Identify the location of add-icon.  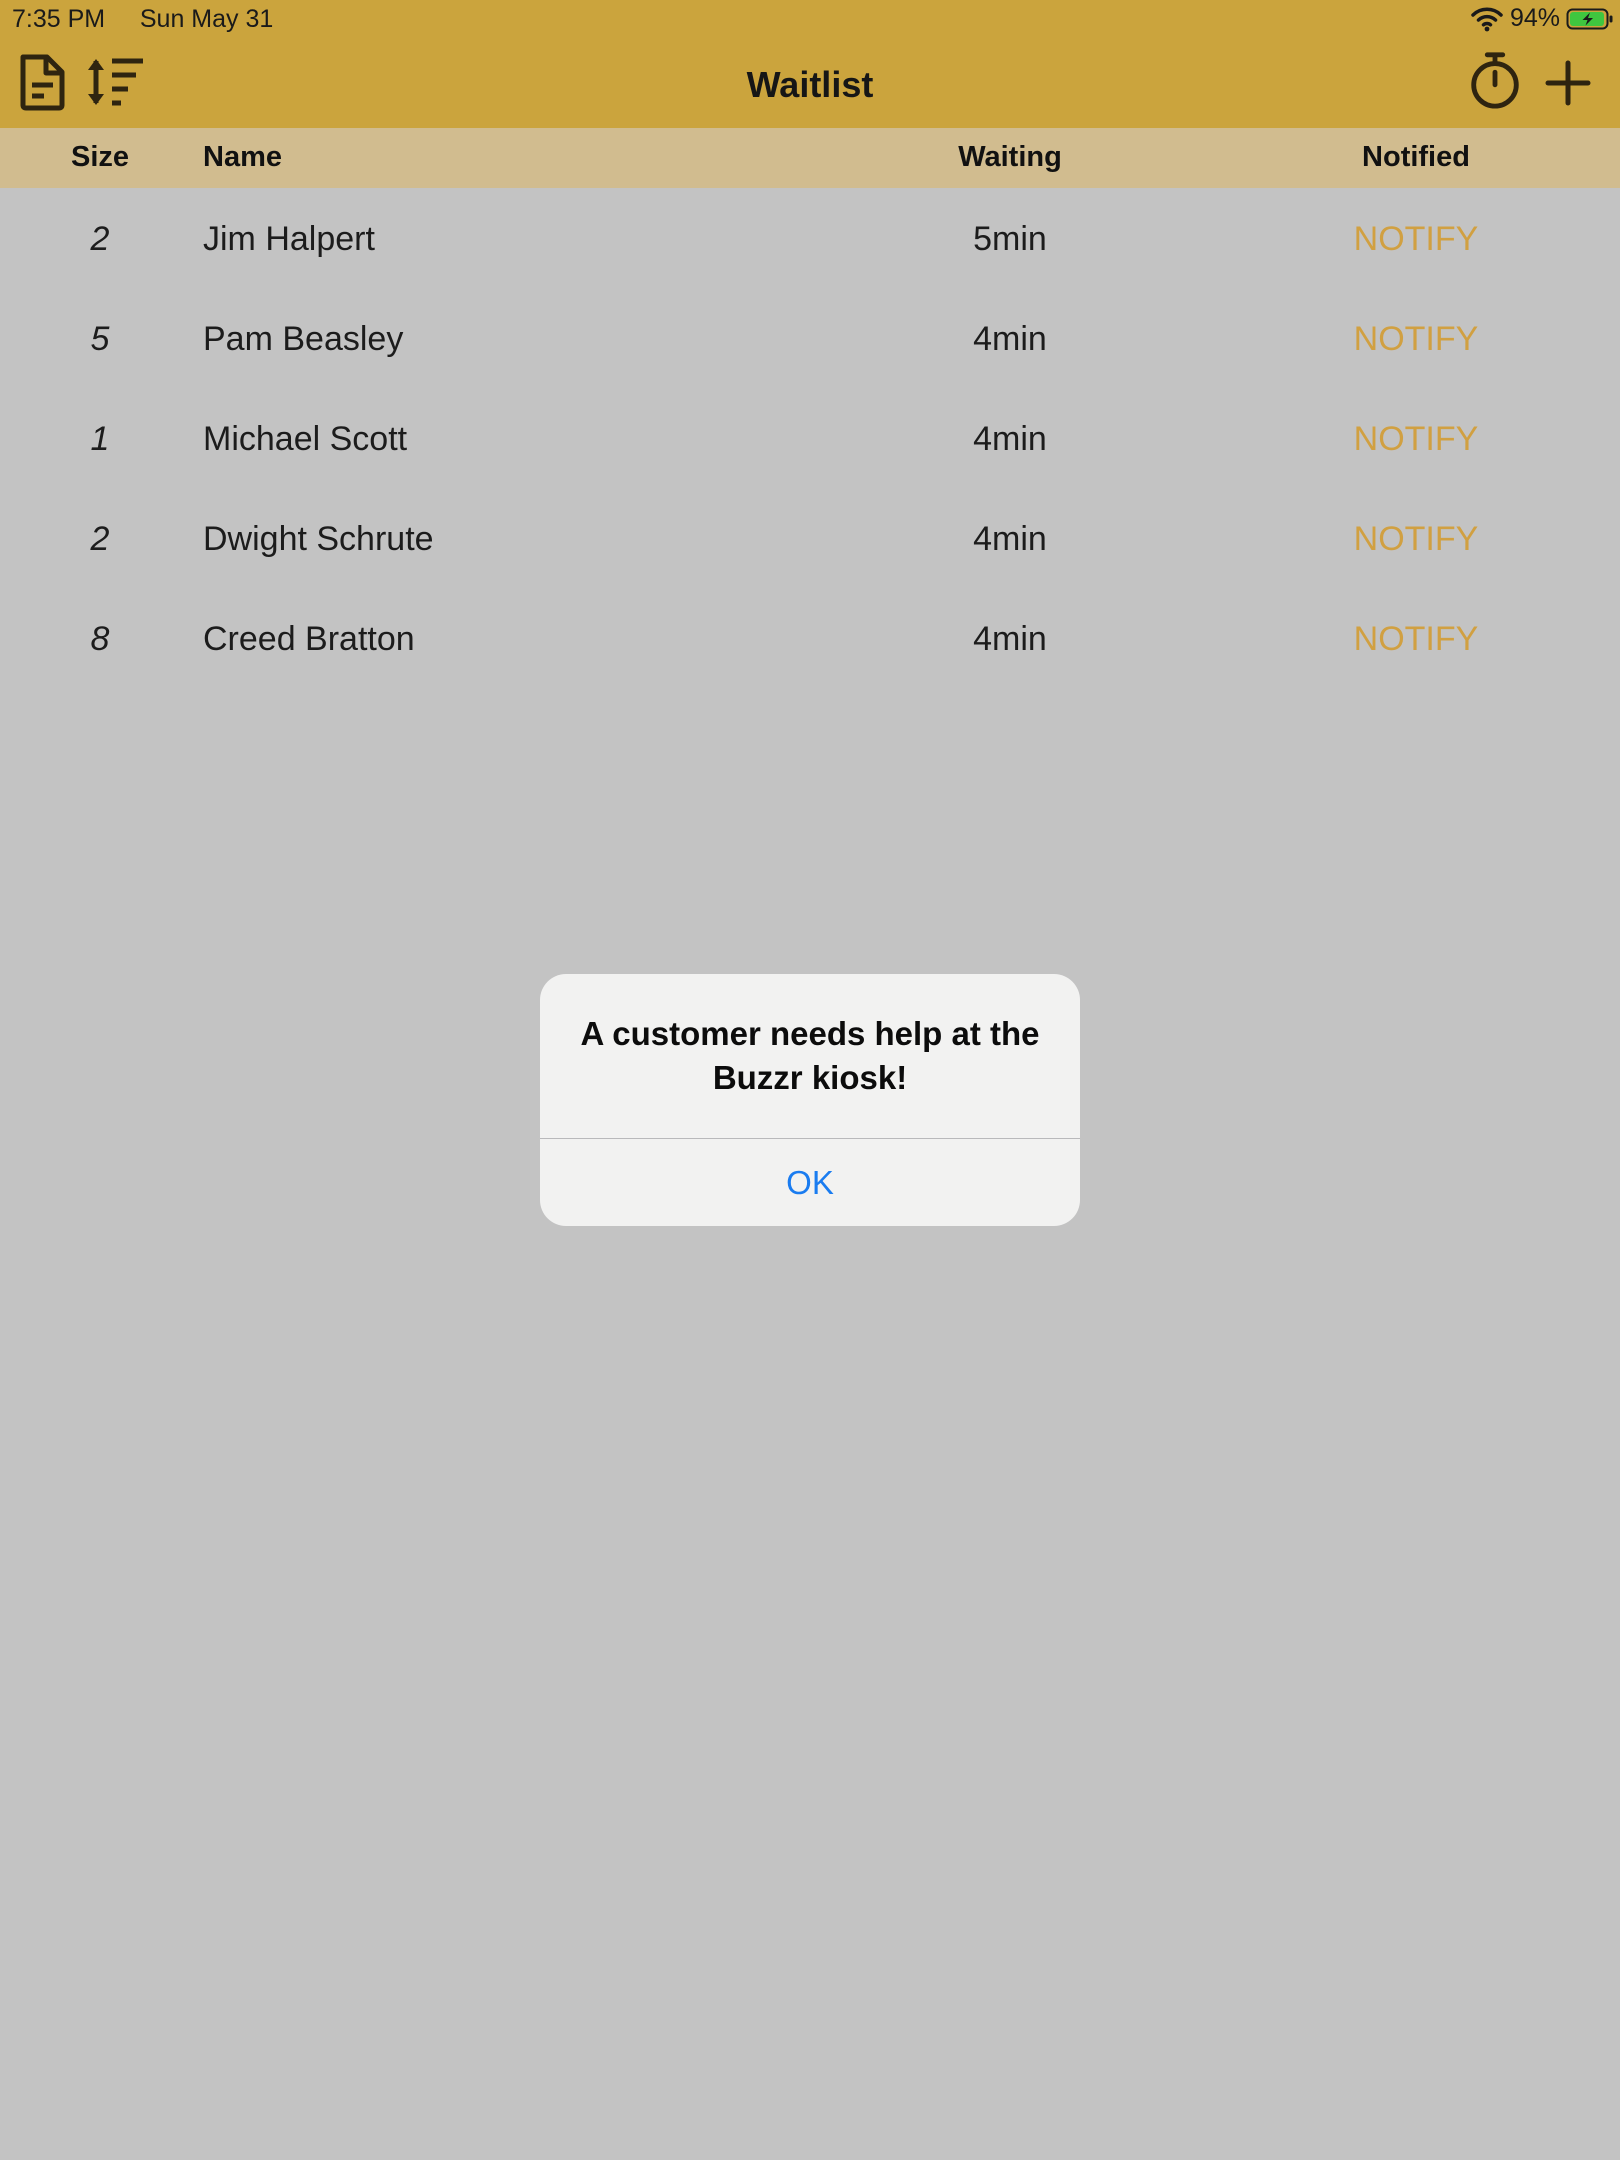
(1568, 83).